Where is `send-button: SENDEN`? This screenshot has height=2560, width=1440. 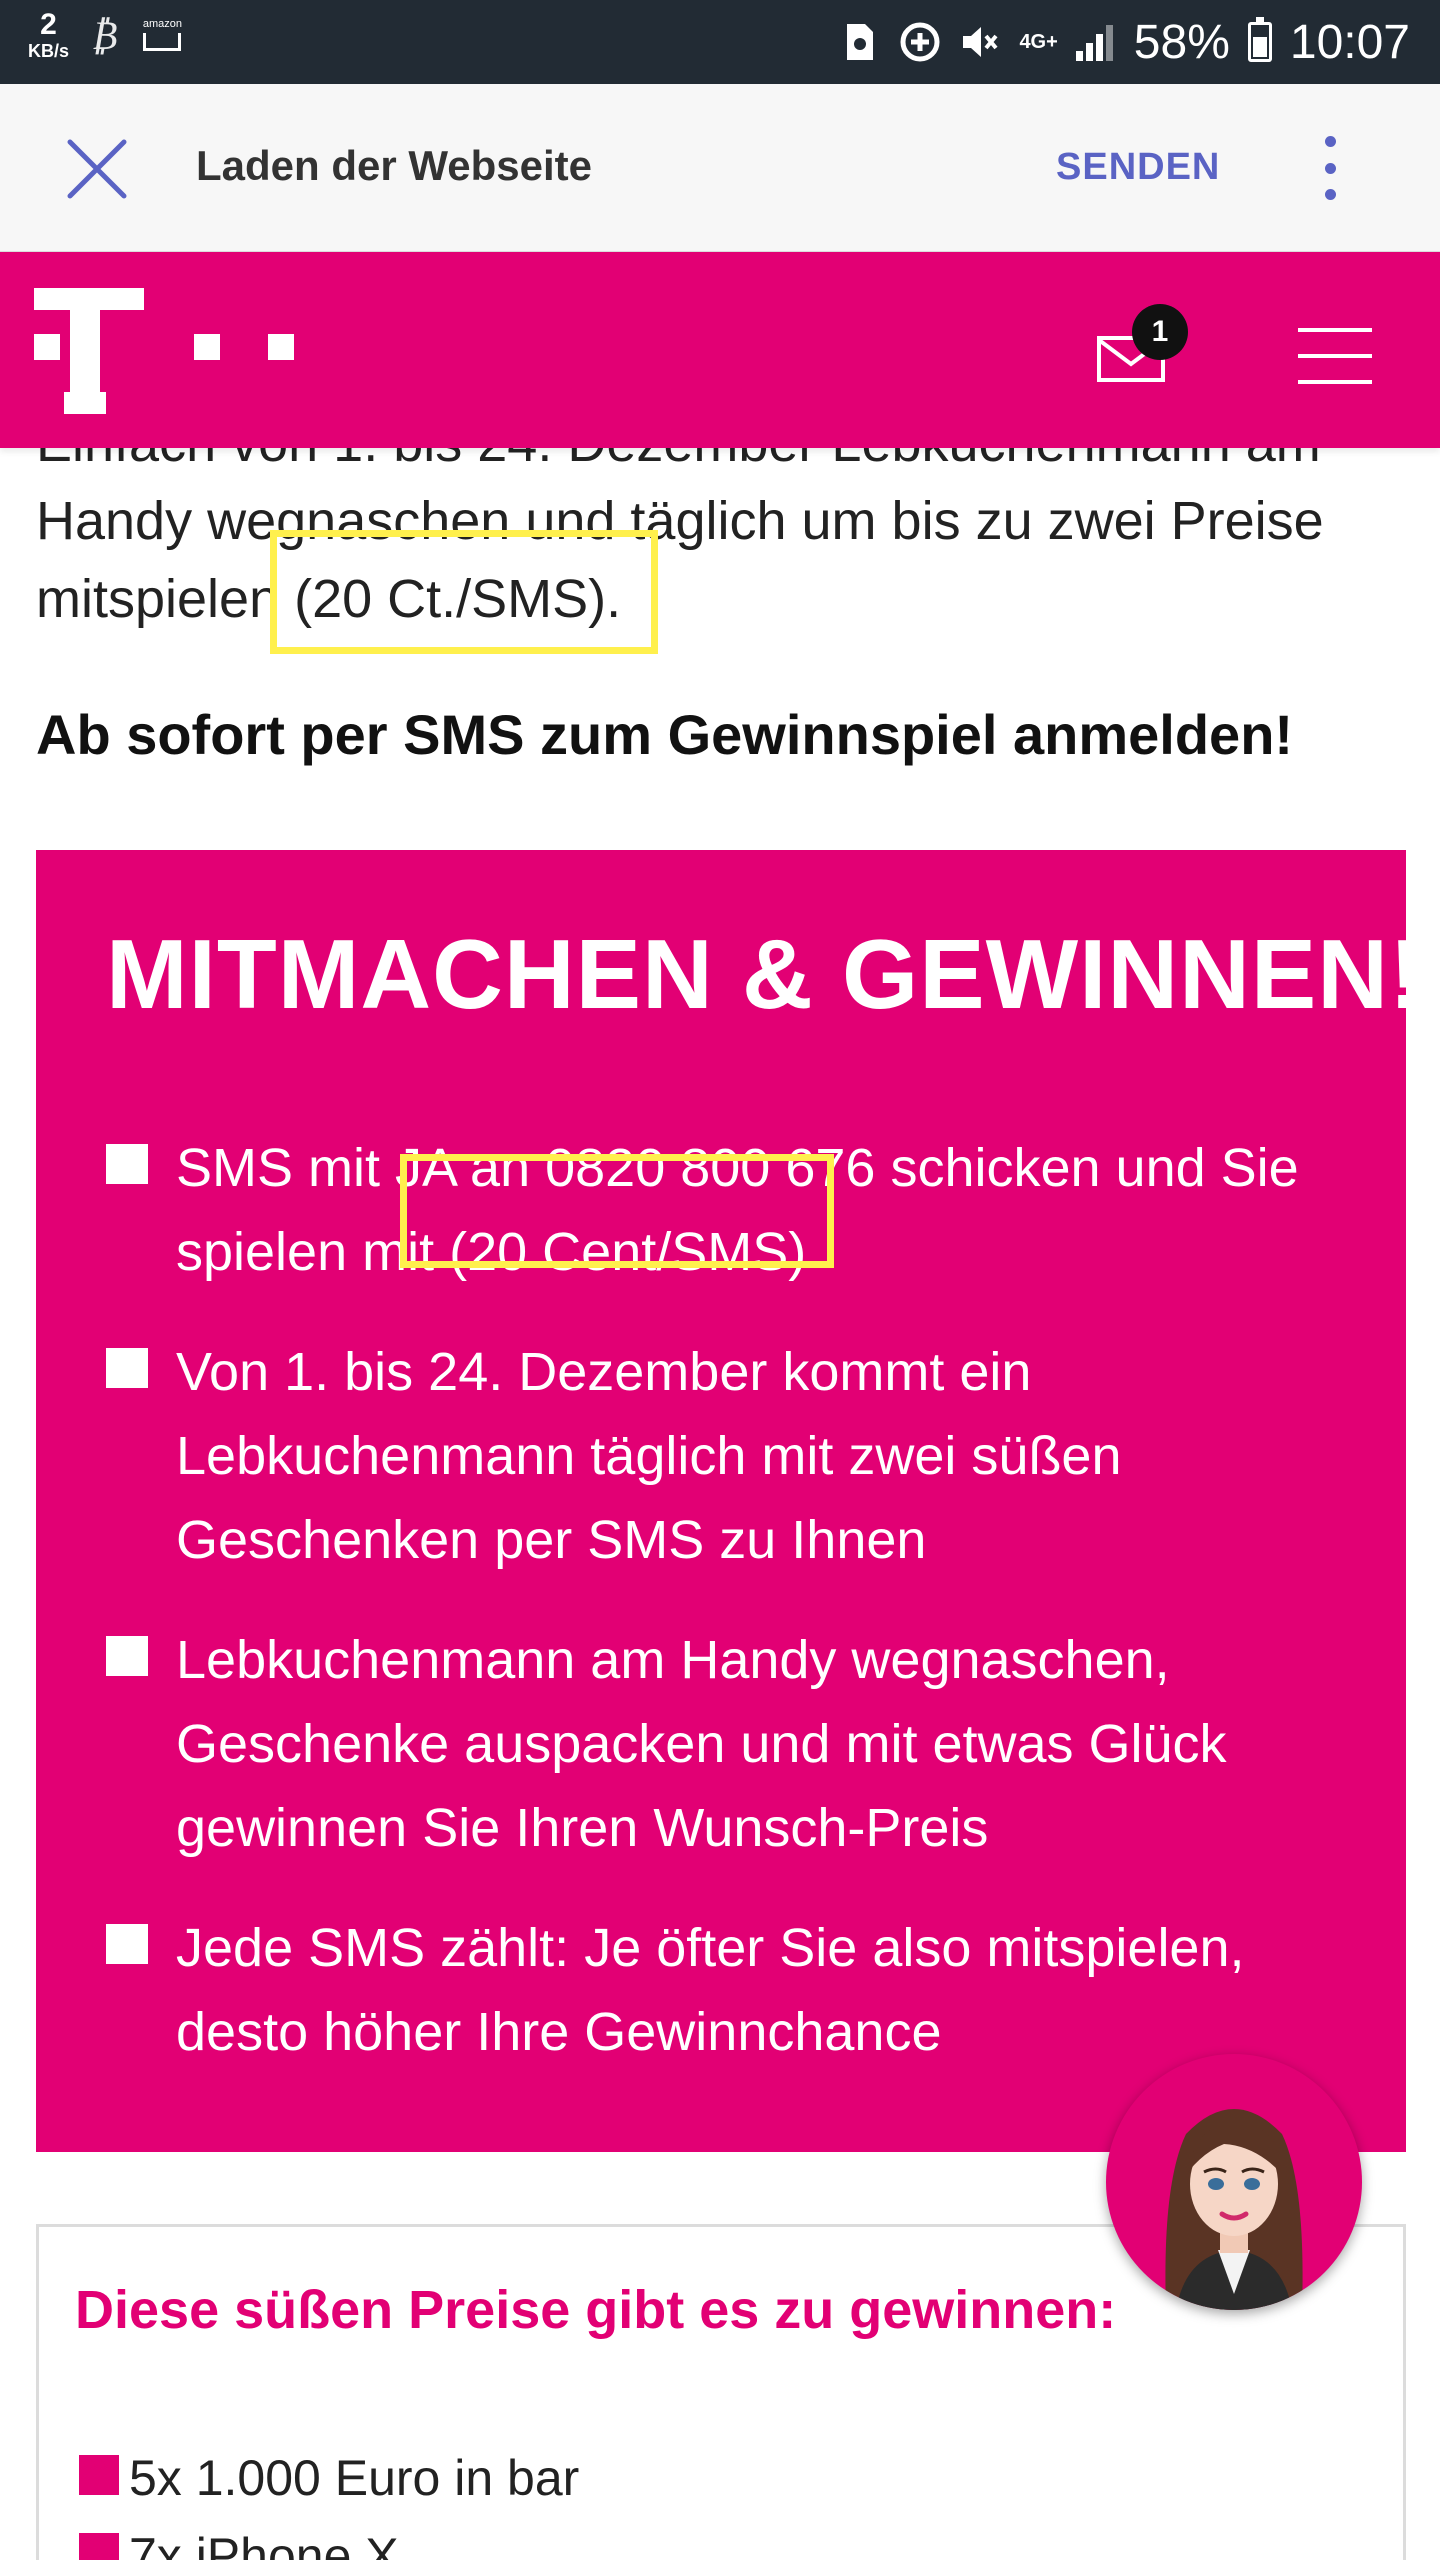
send-button: SENDEN is located at coordinates (1138, 167).